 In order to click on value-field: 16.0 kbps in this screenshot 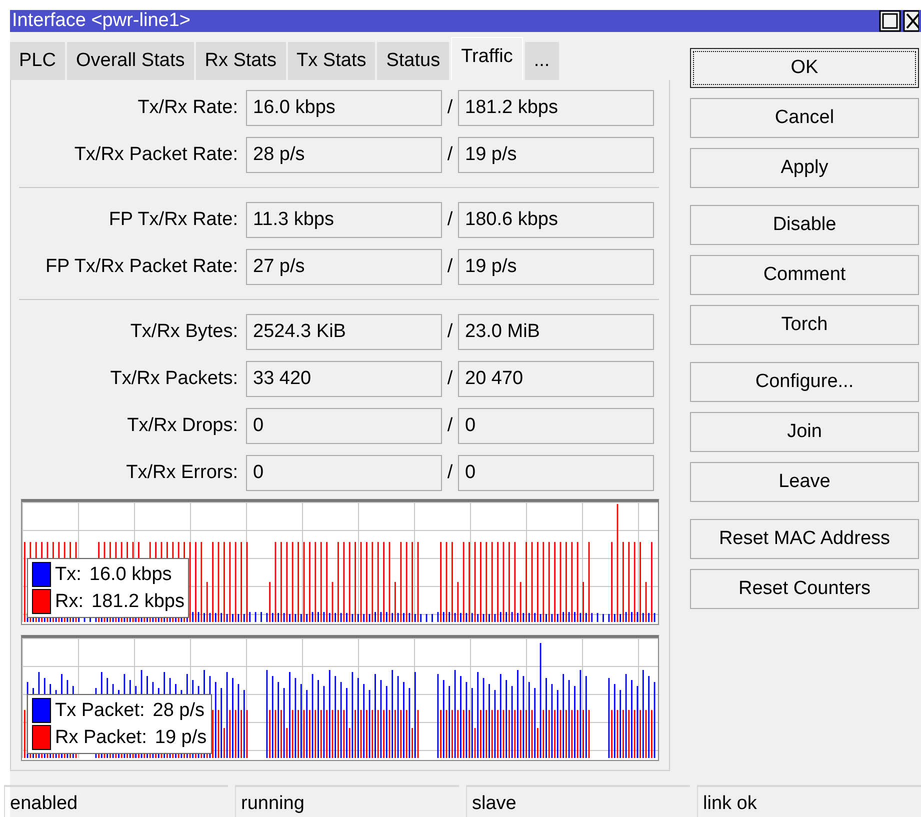, I will do `click(344, 108)`.